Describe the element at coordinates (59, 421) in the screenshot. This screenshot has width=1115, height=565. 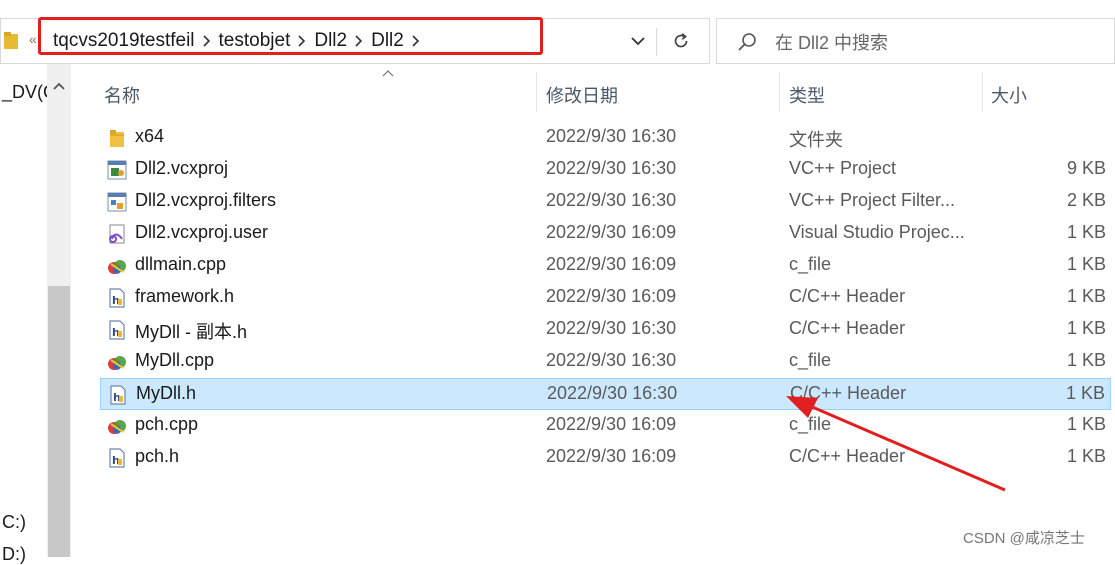
I see `scrollbar-thumb` at that location.